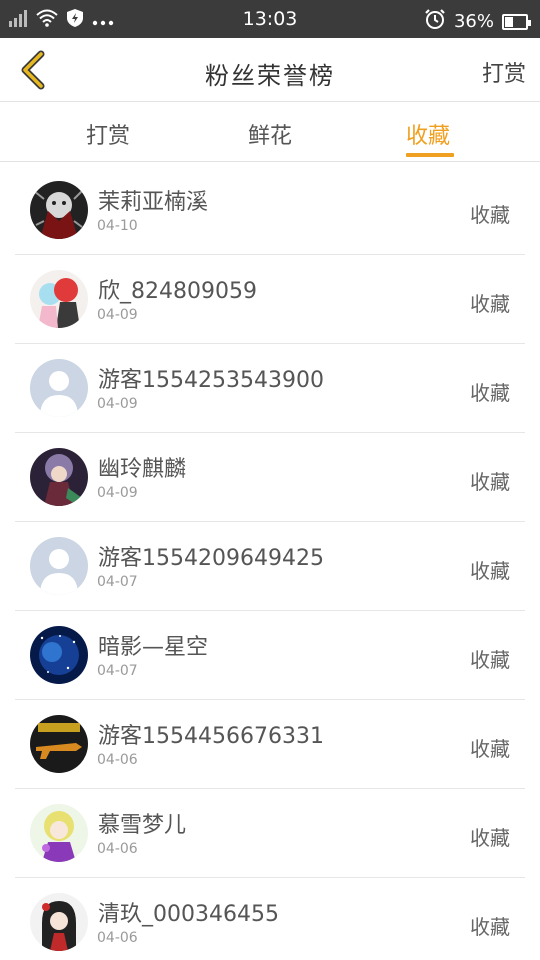 This screenshot has height=960, width=540. I want to click on fan-name: 欣_824809059, so click(177, 291).